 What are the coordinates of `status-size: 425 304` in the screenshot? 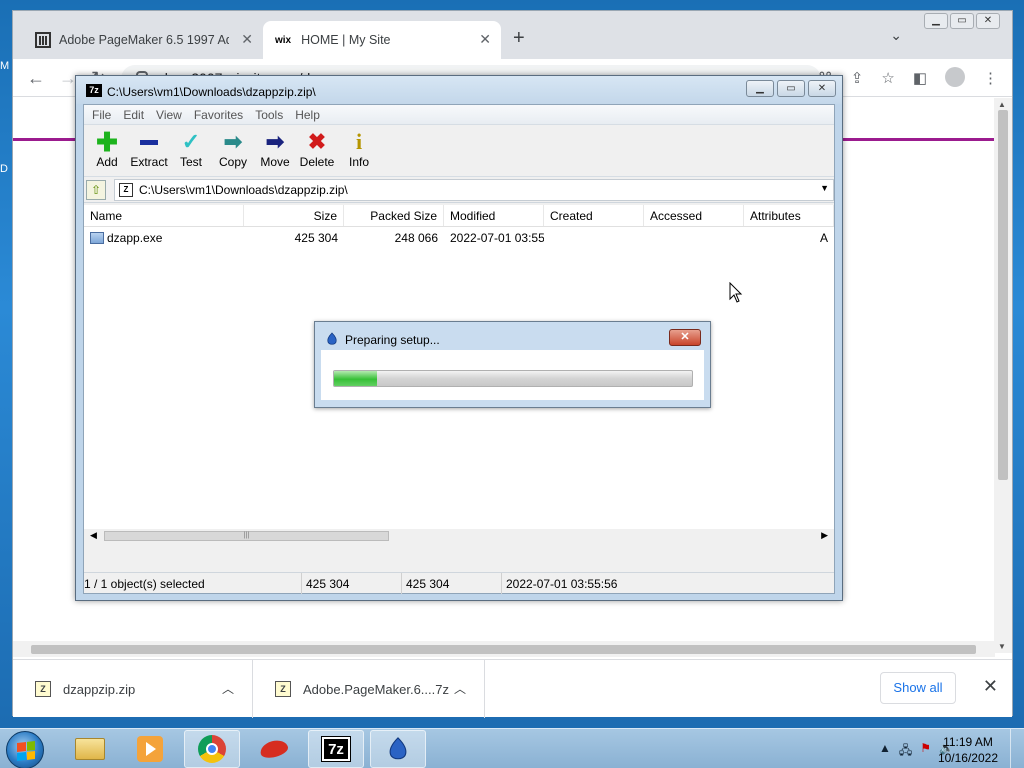 It's located at (352, 583).